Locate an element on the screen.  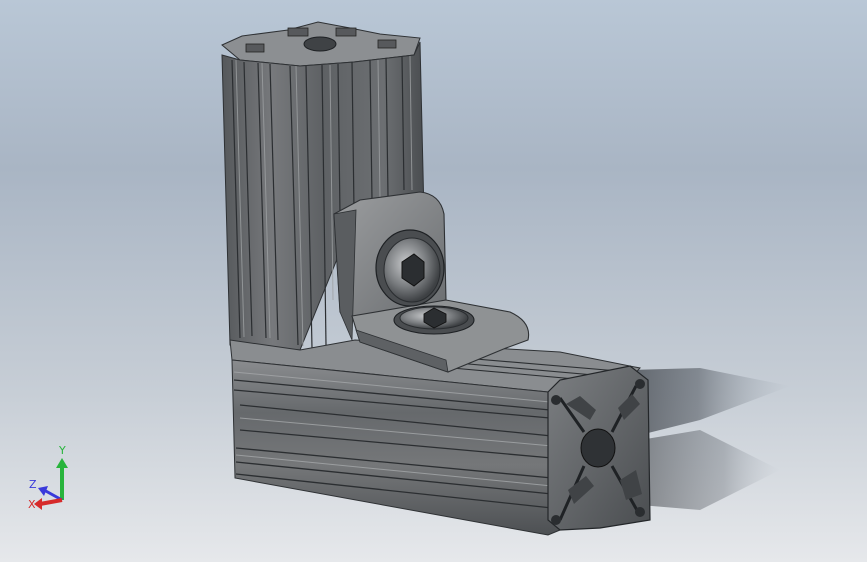
z-axis-arrow is located at coordinates (50, 494).